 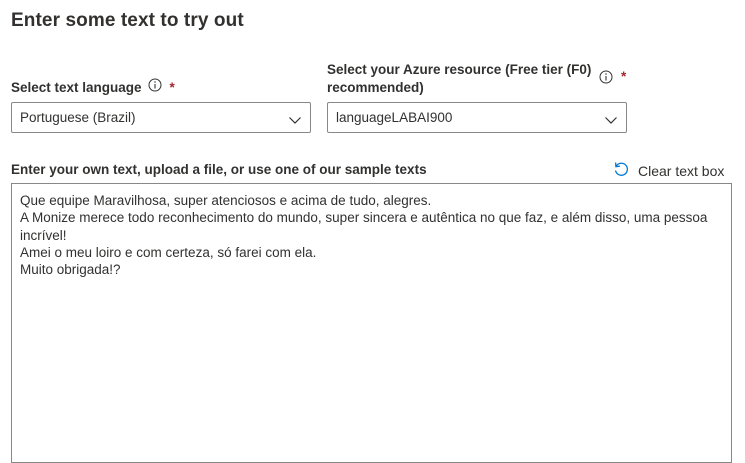 What do you see at coordinates (127, 20) in the screenshot?
I see `page-title: Enter some text to try out` at bounding box center [127, 20].